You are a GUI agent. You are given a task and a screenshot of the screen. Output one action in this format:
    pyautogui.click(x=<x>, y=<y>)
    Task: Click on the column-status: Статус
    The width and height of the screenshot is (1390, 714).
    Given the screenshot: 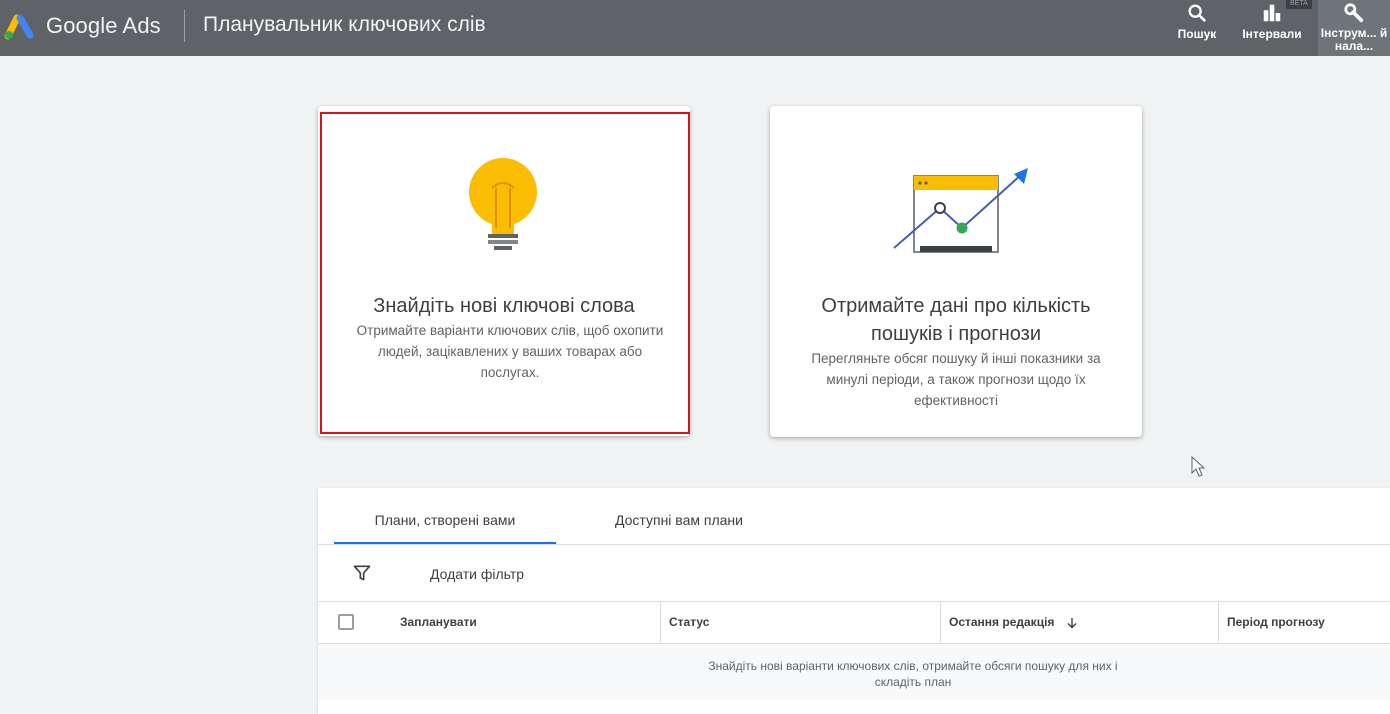 What is the action you would take?
    pyautogui.click(x=800, y=622)
    